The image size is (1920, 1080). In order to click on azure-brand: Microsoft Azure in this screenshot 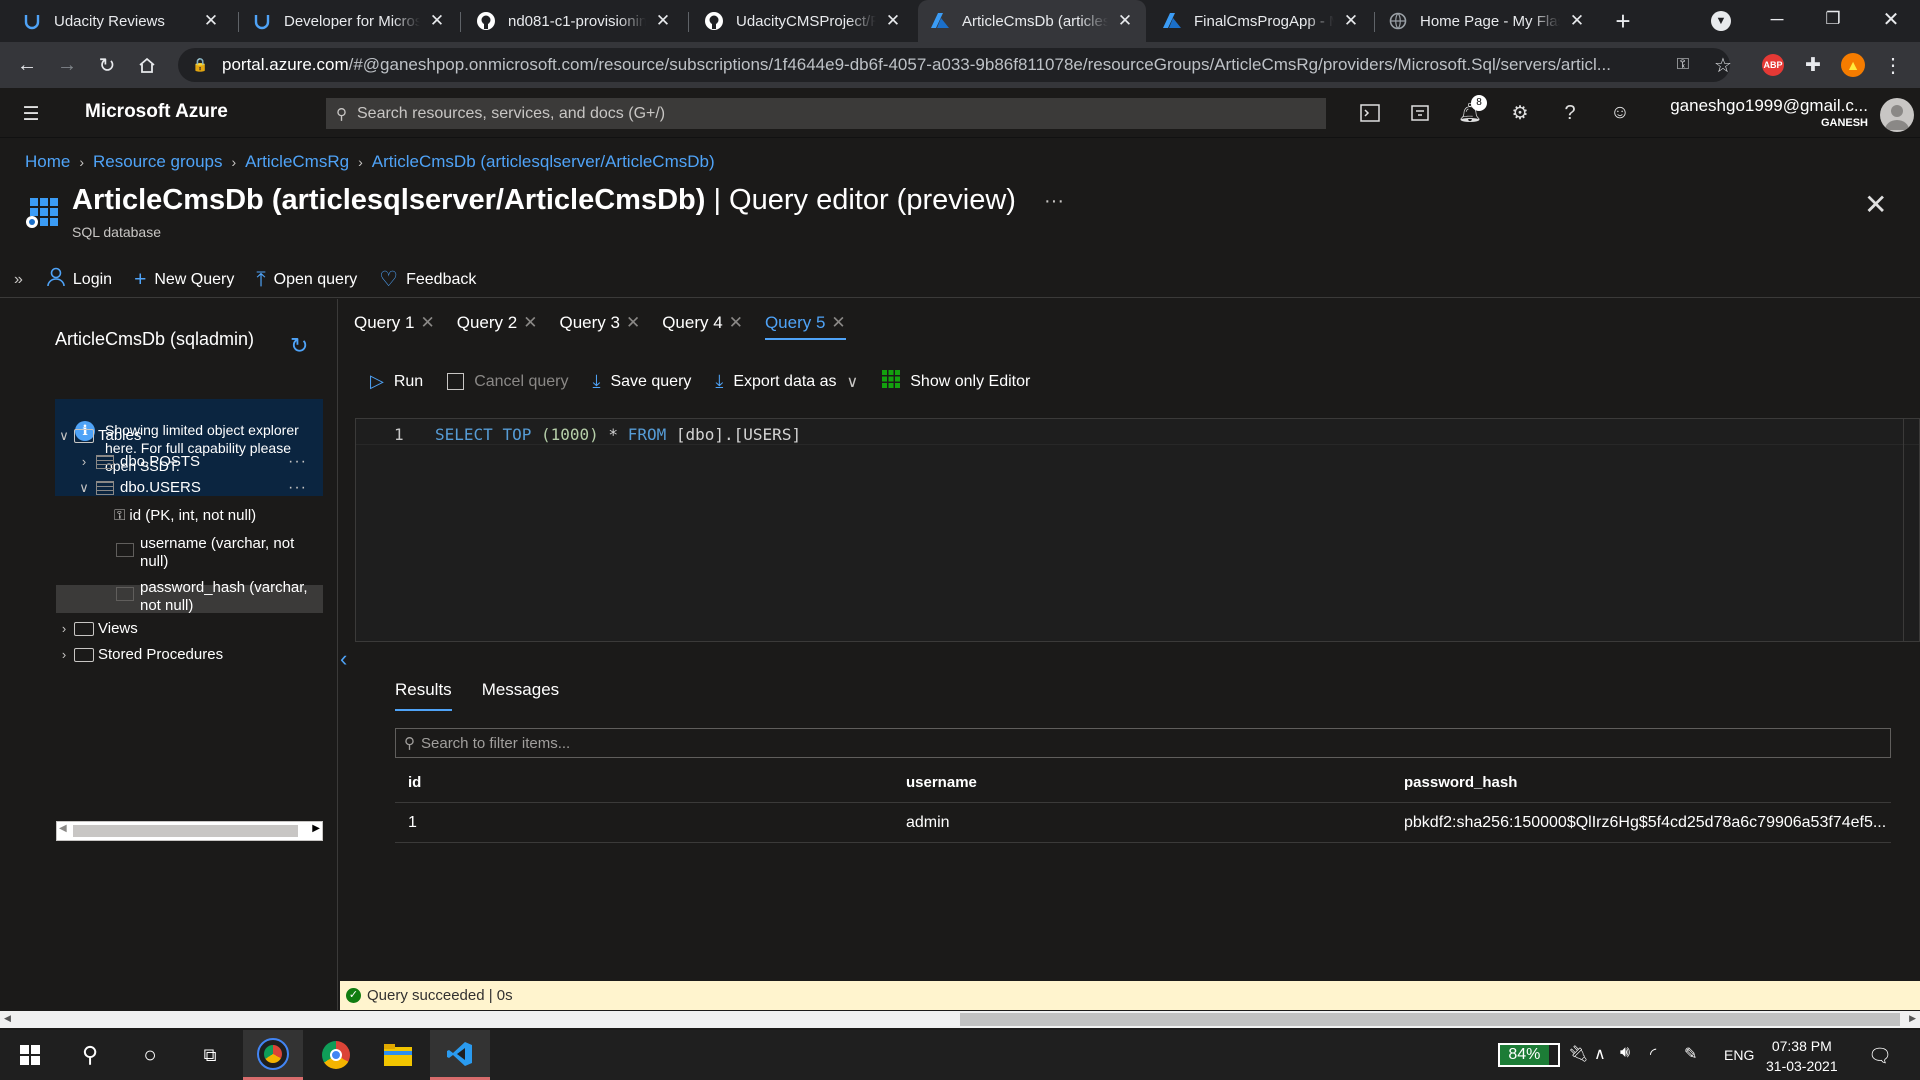, I will do `click(156, 112)`.